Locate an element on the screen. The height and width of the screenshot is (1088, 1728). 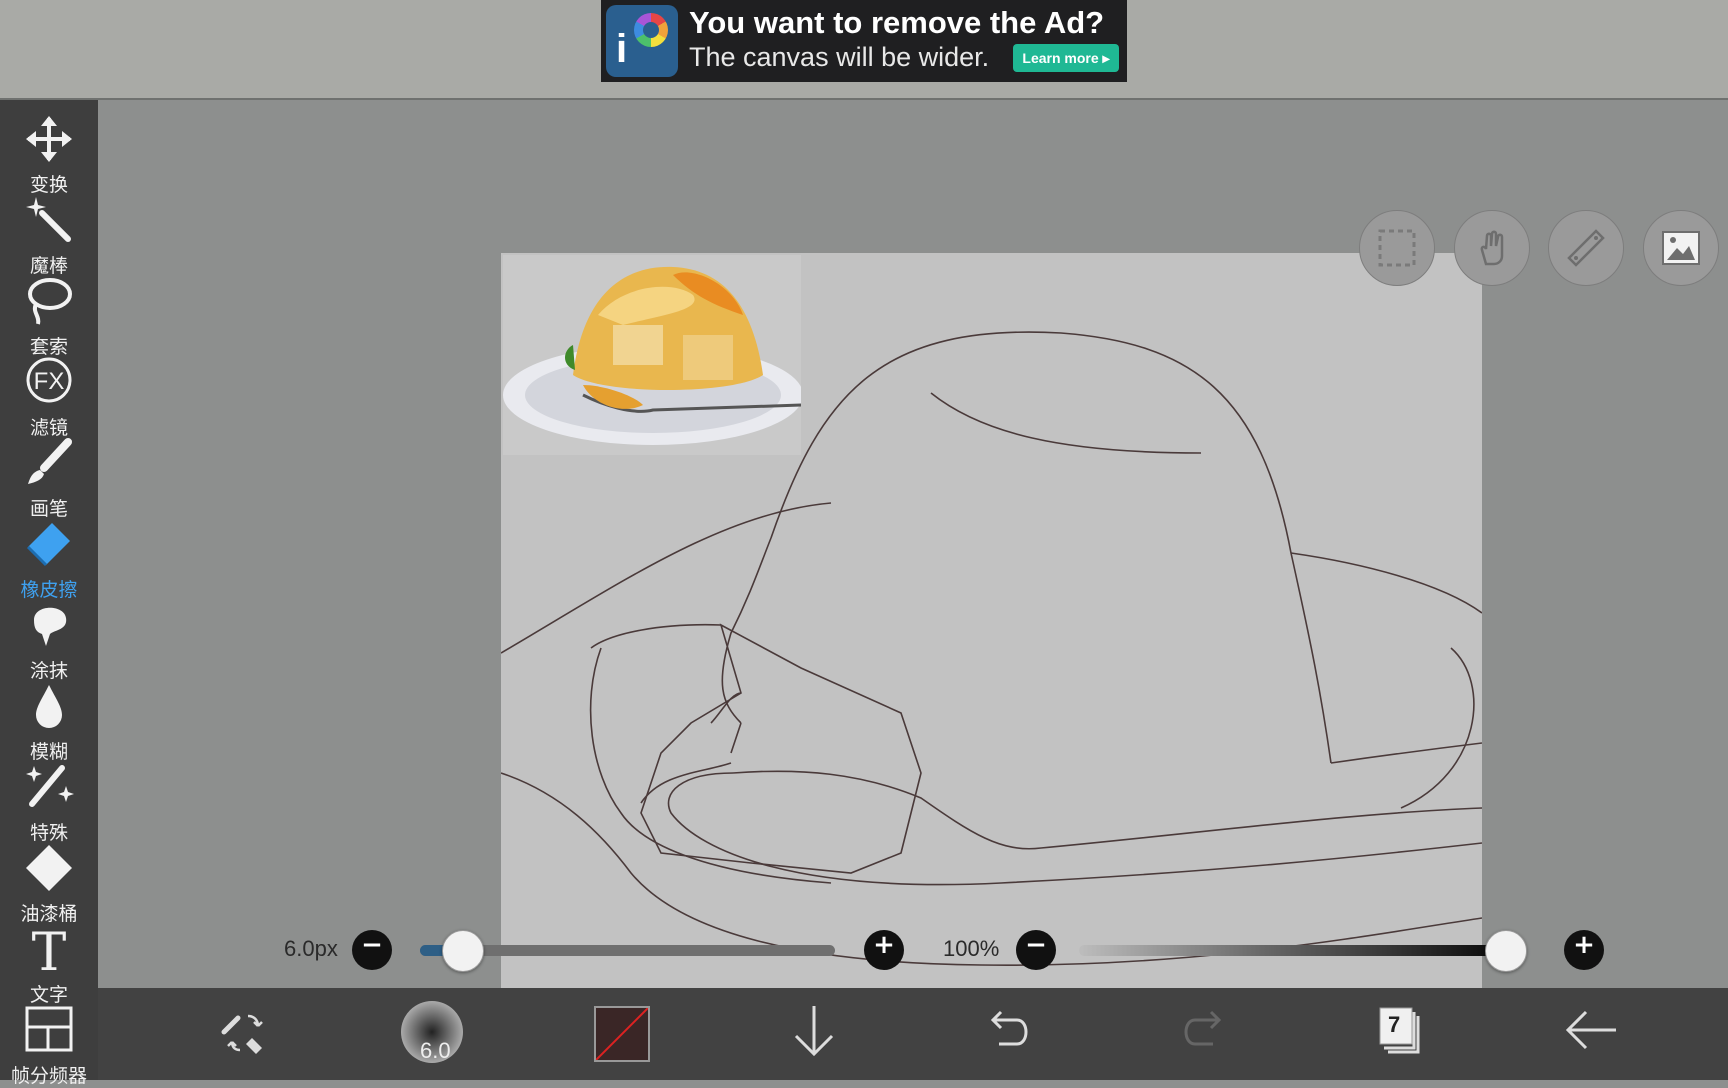
redo-button is located at coordinates (1211, 1034).